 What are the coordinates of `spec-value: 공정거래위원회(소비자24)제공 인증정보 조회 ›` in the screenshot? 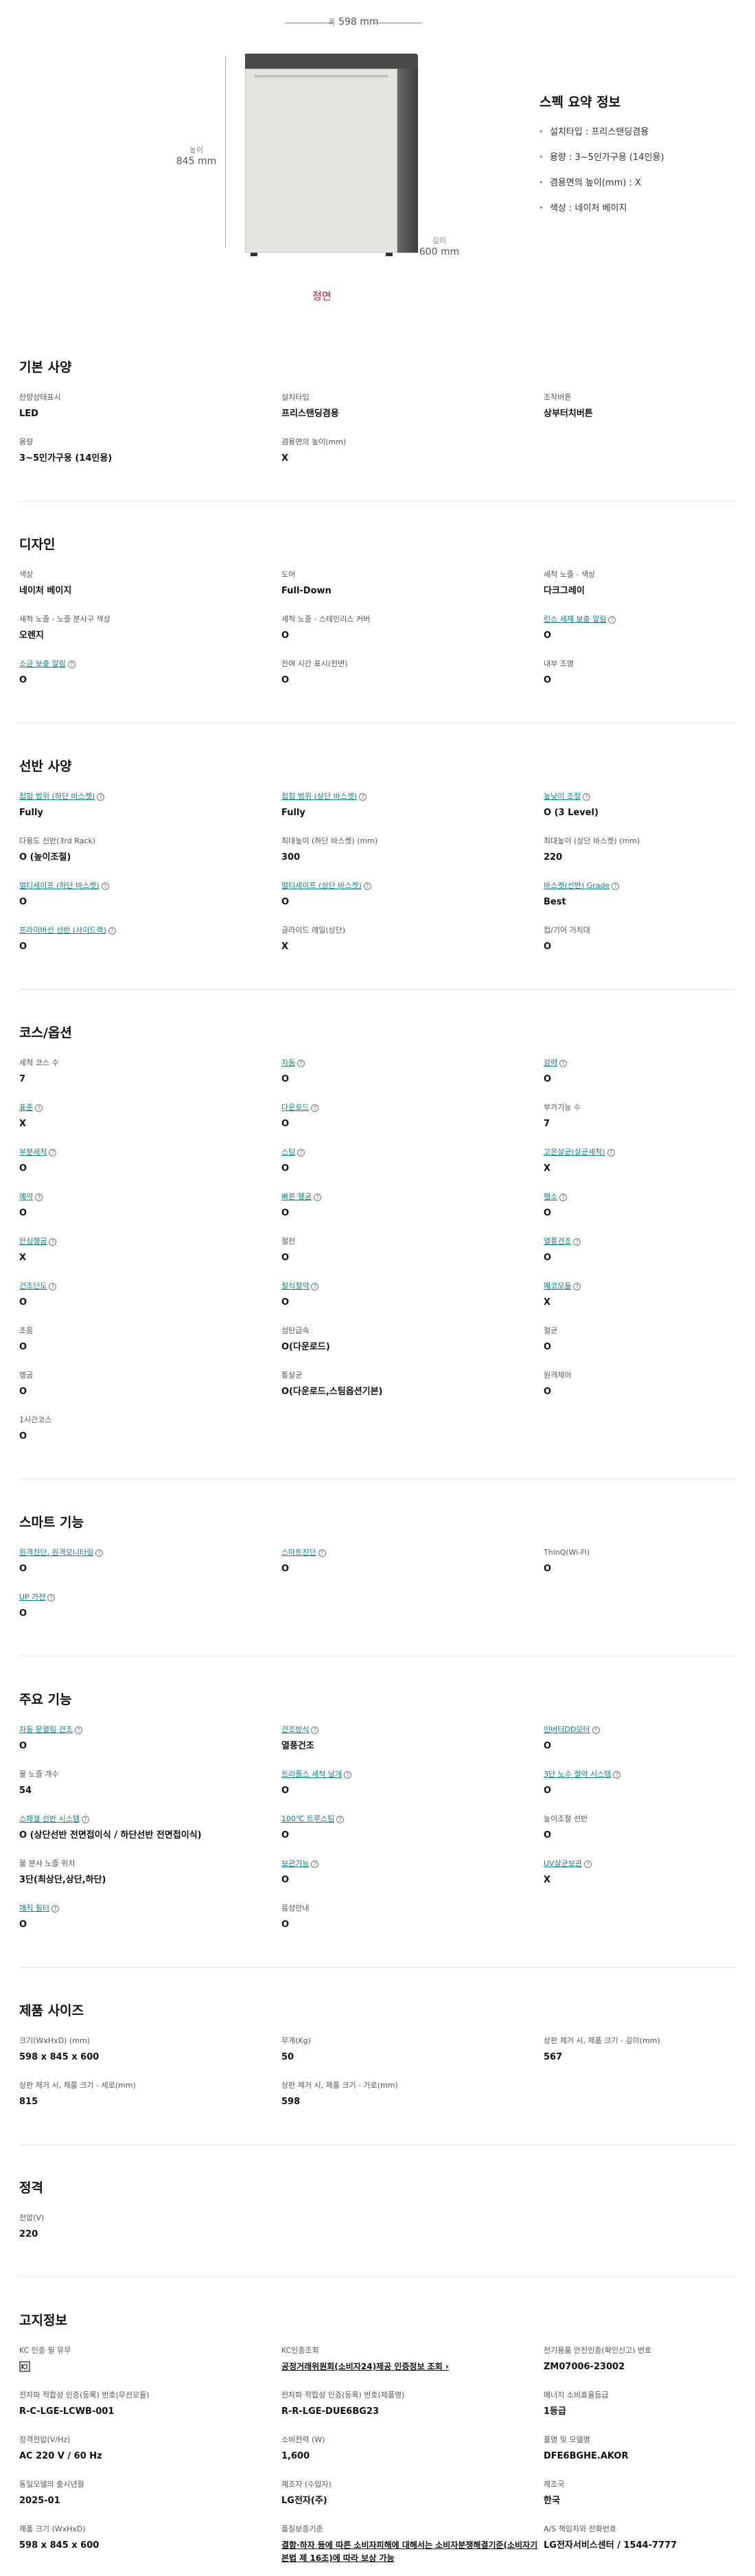 It's located at (412, 2366).